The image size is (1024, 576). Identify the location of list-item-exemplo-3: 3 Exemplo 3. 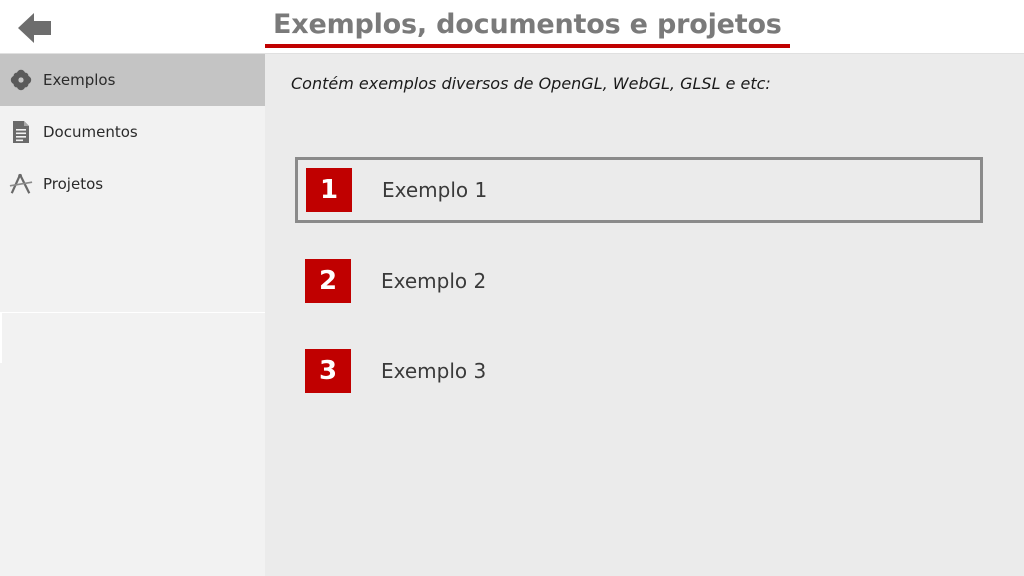
(639, 371).